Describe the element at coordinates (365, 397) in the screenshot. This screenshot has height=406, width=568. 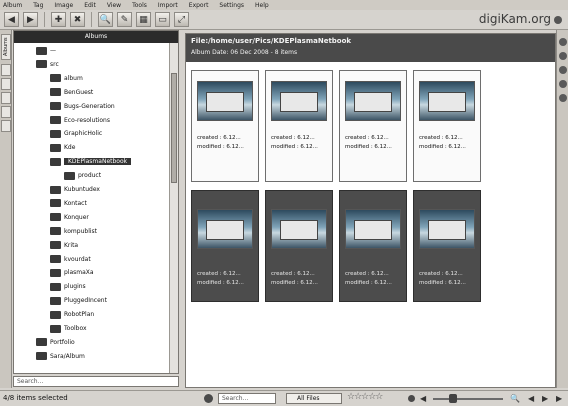
I see `rating-filter: ☆☆☆☆☆` at that location.